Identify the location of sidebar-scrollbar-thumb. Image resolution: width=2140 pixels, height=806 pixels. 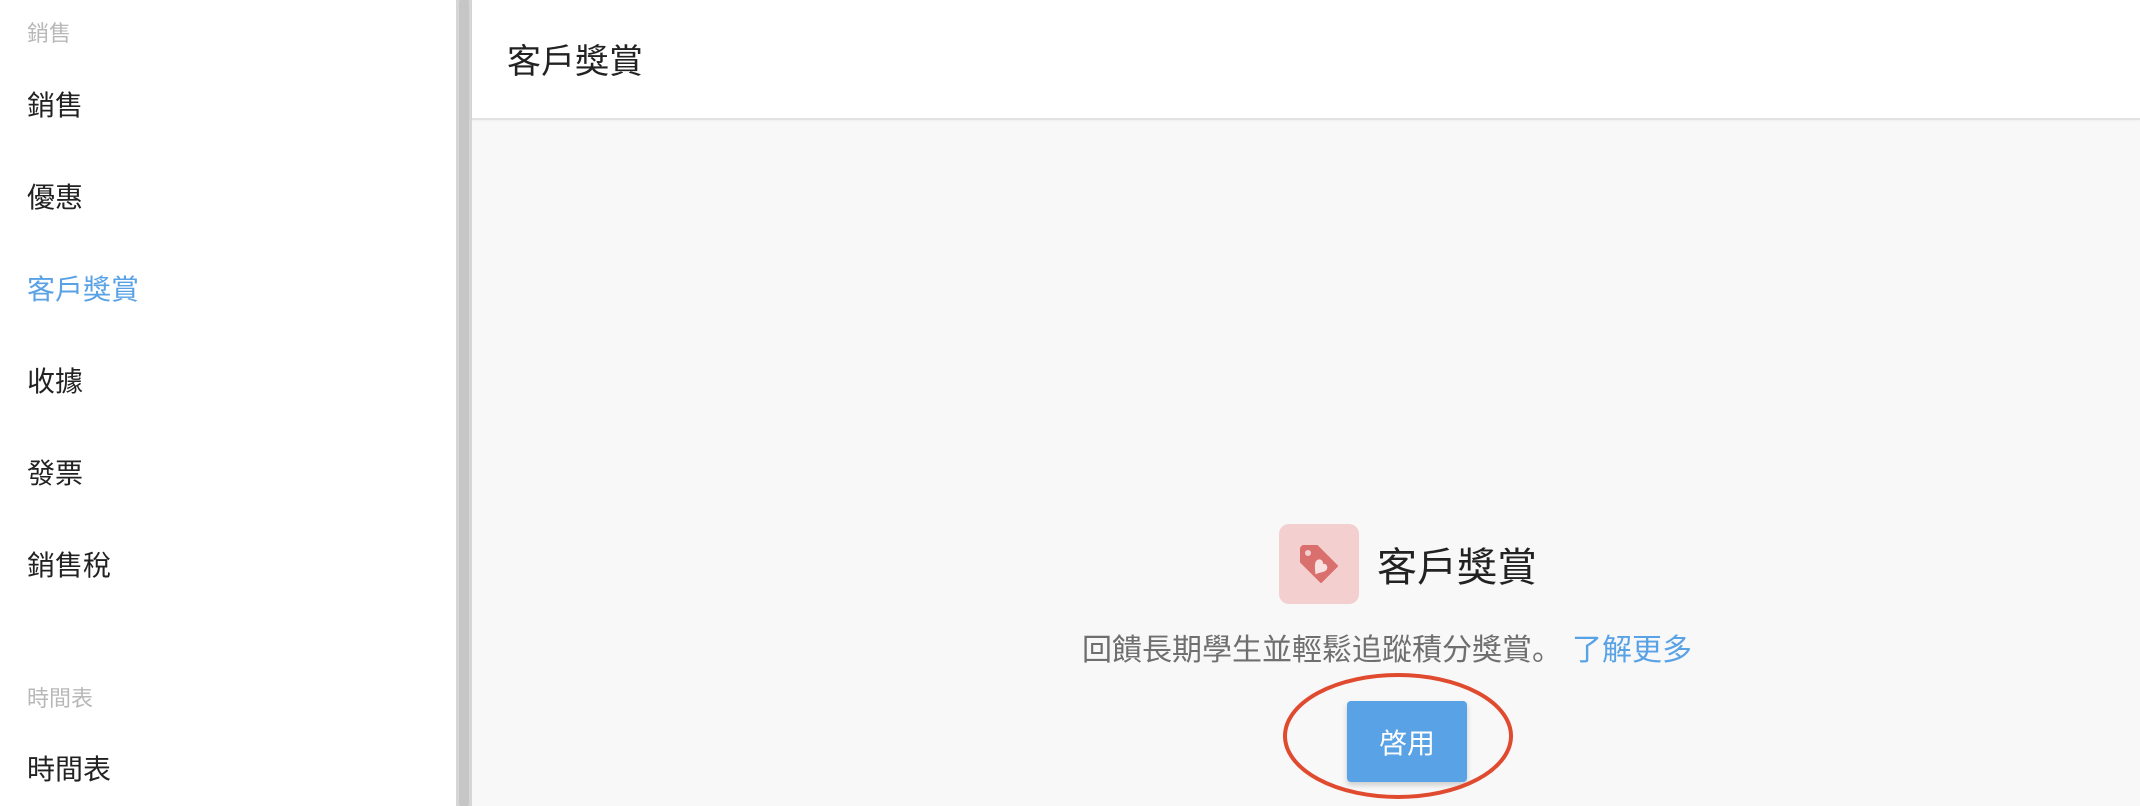
(464, 403).